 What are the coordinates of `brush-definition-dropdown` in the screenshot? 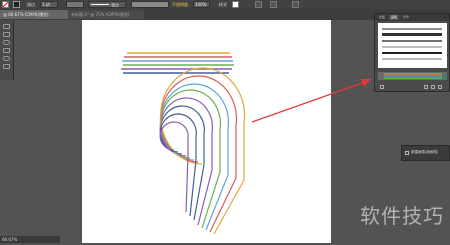 It's located at (150, 4).